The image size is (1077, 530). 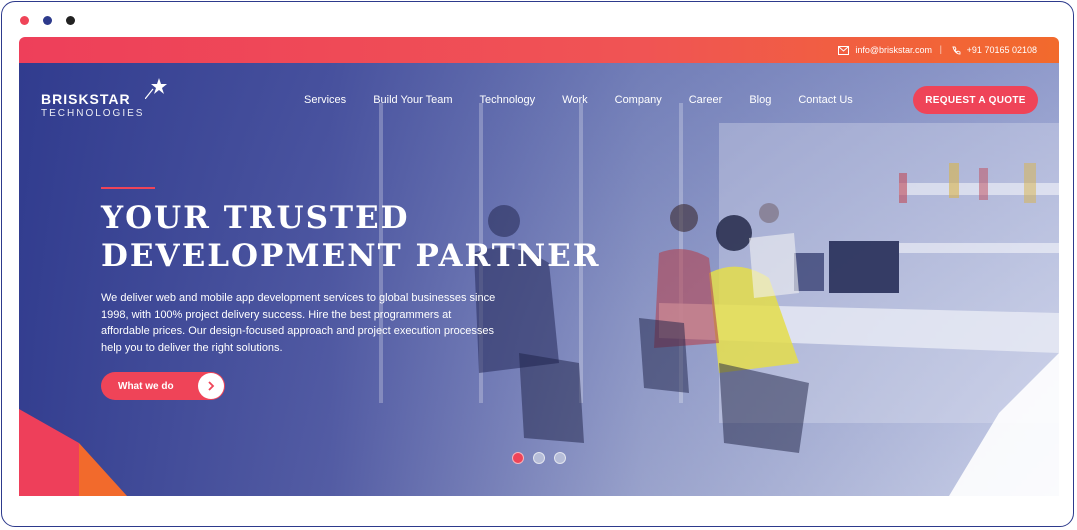 What do you see at coordinates (539, 50) in the screenshot?
I see `contact-topbar: info@briskstar.com | +91 70165 02108` at bounding box center [539, 50].